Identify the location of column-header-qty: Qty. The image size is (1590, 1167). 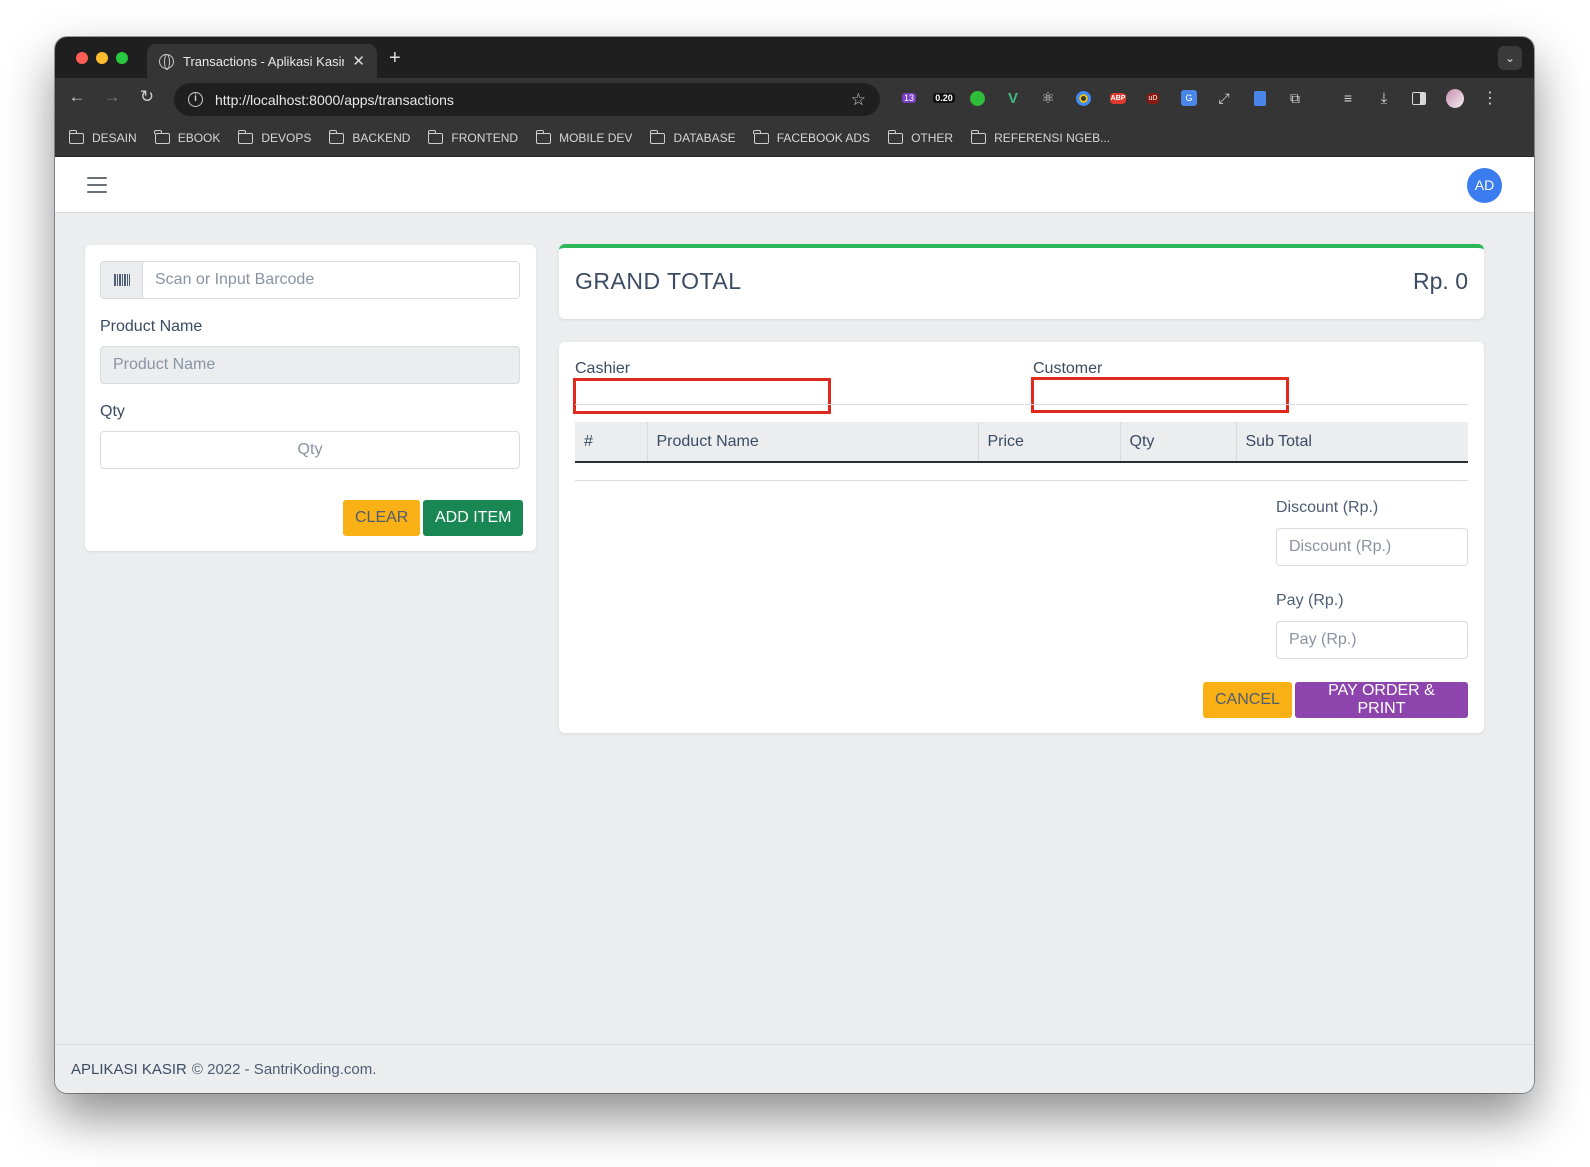
(1177, 442).